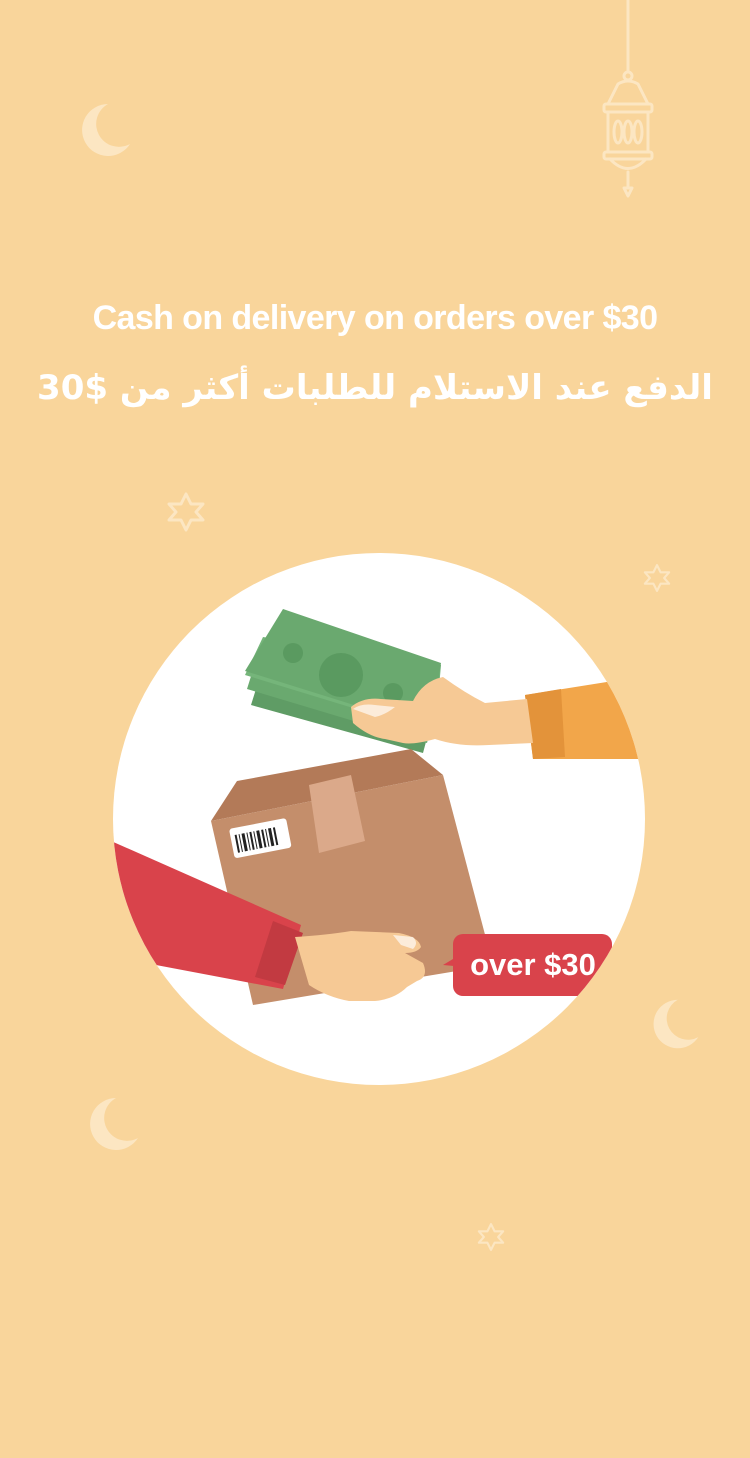 The height and width of the screenshot is (1458, 750). Describe the element at coordinates (375, 388) in the screenshot. I see `headline-arabic: الدفع عند الاستلام للطلبات أكثر من $30` at that location.